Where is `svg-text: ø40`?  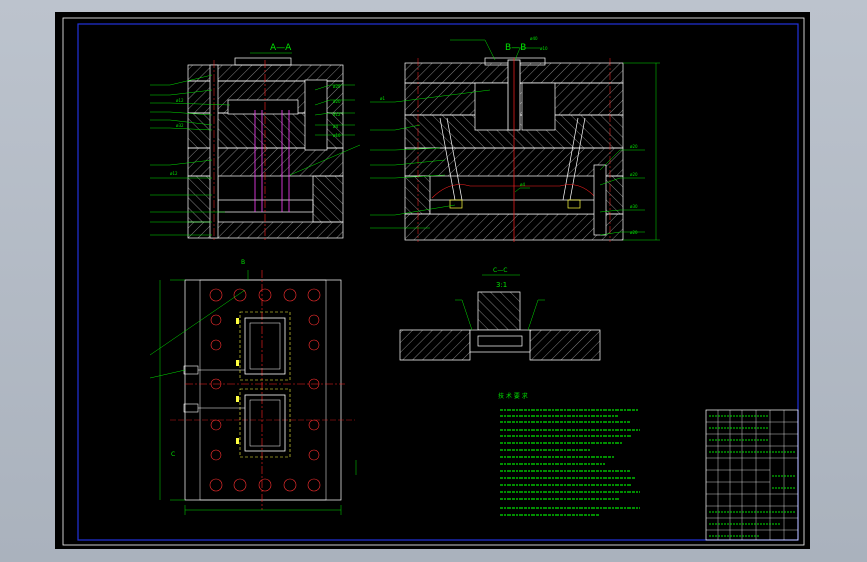
svg-text: ø40 is located at coordinates (534, 38).